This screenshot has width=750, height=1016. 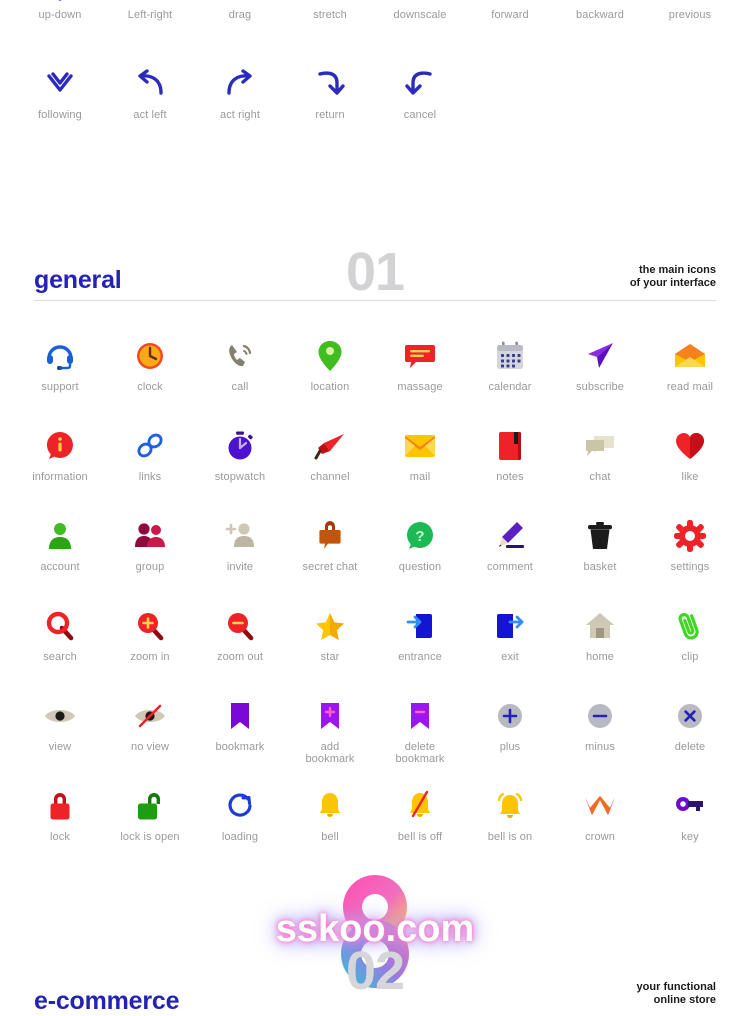 I want to click on icon-cell-act-left: act left, so click(x=150, y=92).